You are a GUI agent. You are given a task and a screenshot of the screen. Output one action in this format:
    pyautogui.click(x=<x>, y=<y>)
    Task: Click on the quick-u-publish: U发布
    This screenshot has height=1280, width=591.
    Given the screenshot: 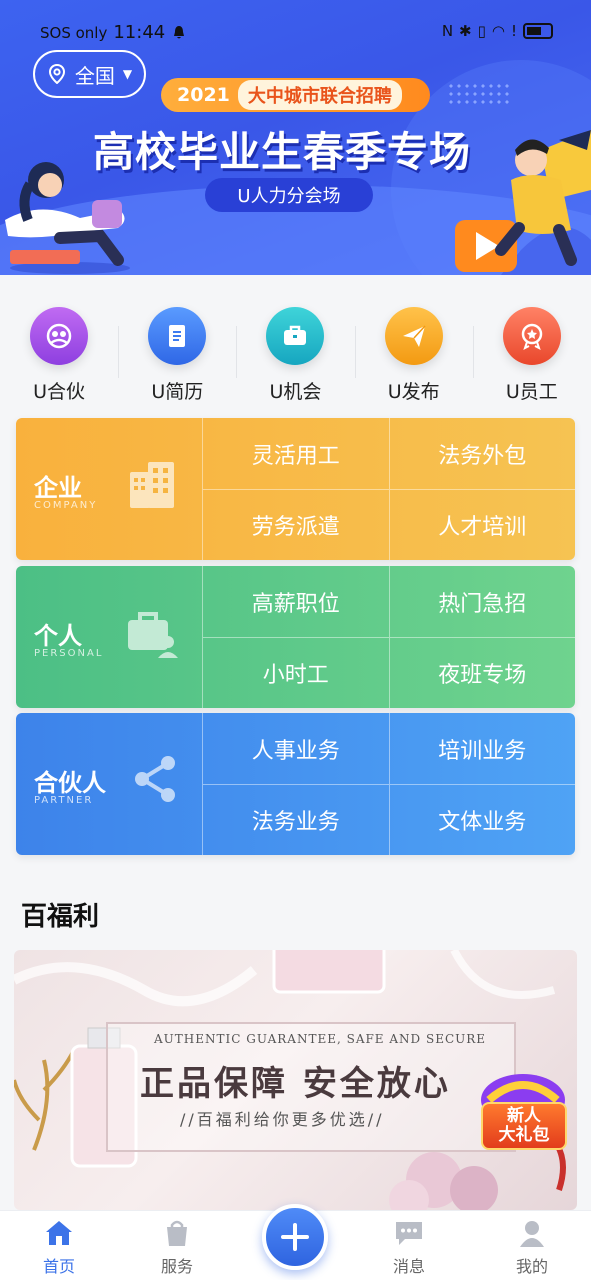 What is the action you would take?
    pyautogui.click(x=413, y=355)
    